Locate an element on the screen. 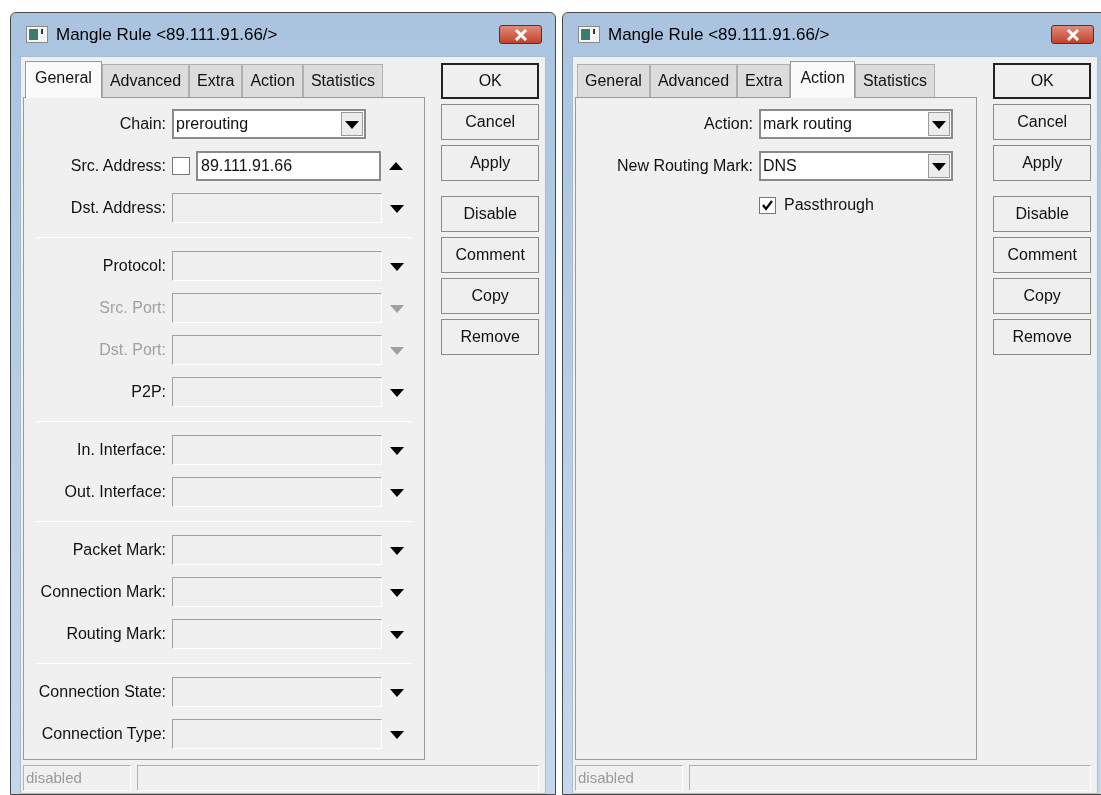 The height and width of the screenshot is (795, 1101). address-field: 89.111.91.66 is located at coordinates (288, 166).